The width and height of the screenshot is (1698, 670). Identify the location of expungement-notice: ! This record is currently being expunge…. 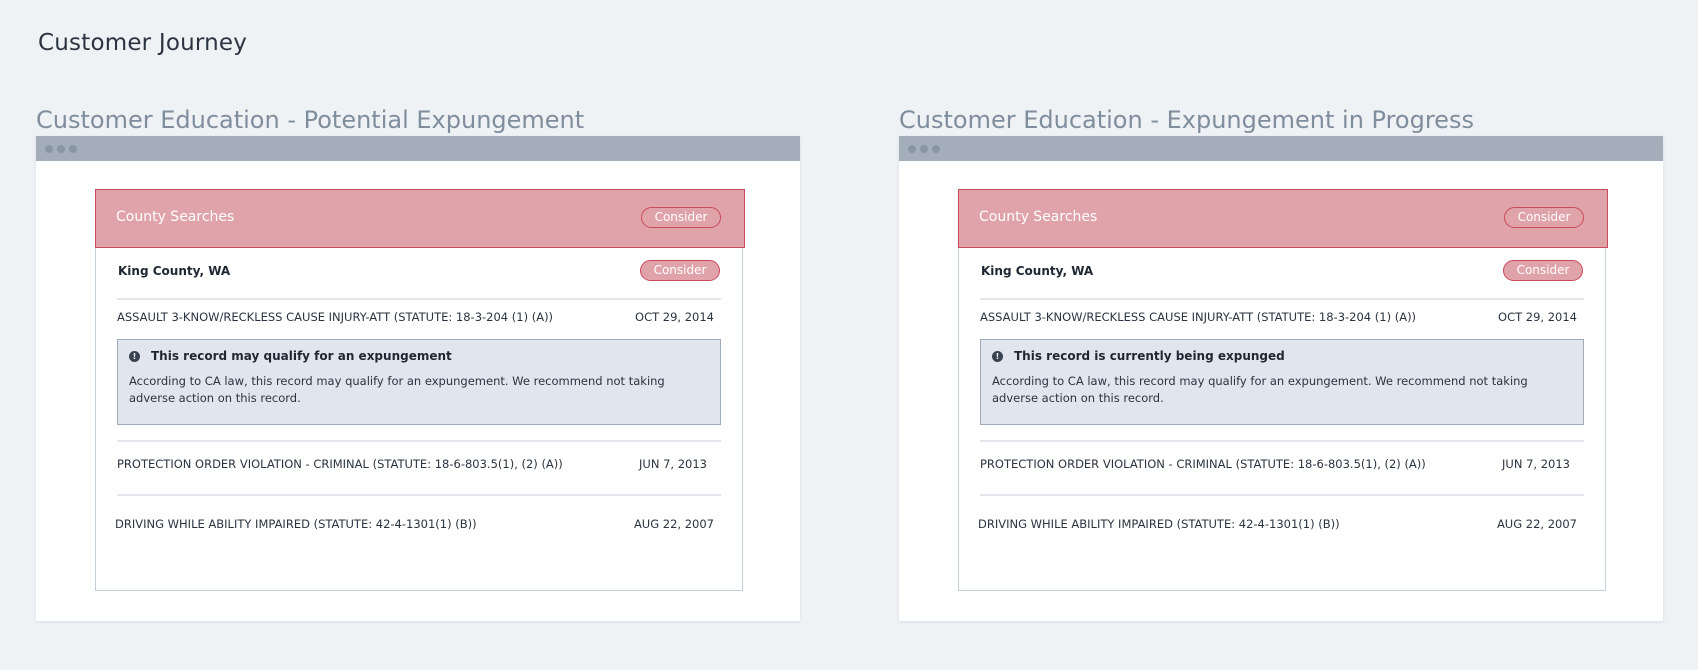
(1282, 382).